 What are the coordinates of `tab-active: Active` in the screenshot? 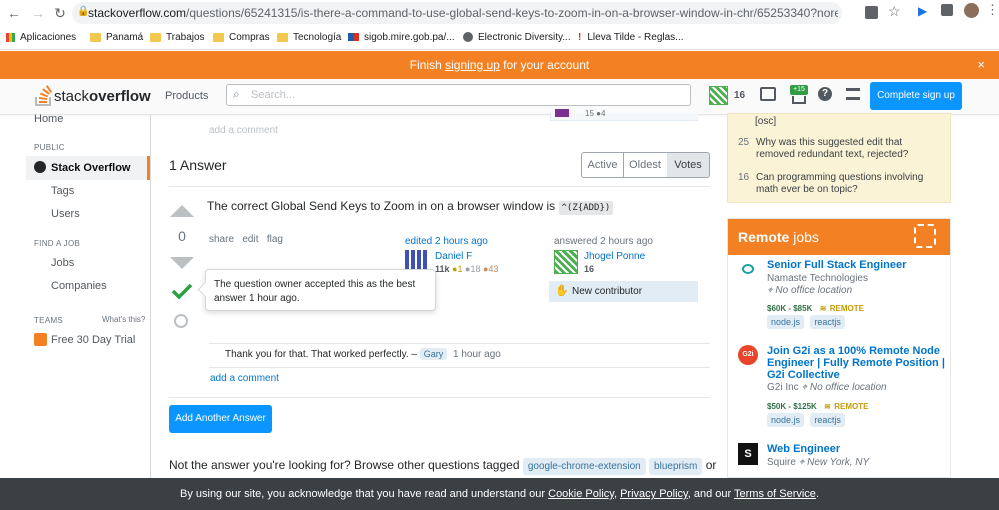 It's located at (602, 165).